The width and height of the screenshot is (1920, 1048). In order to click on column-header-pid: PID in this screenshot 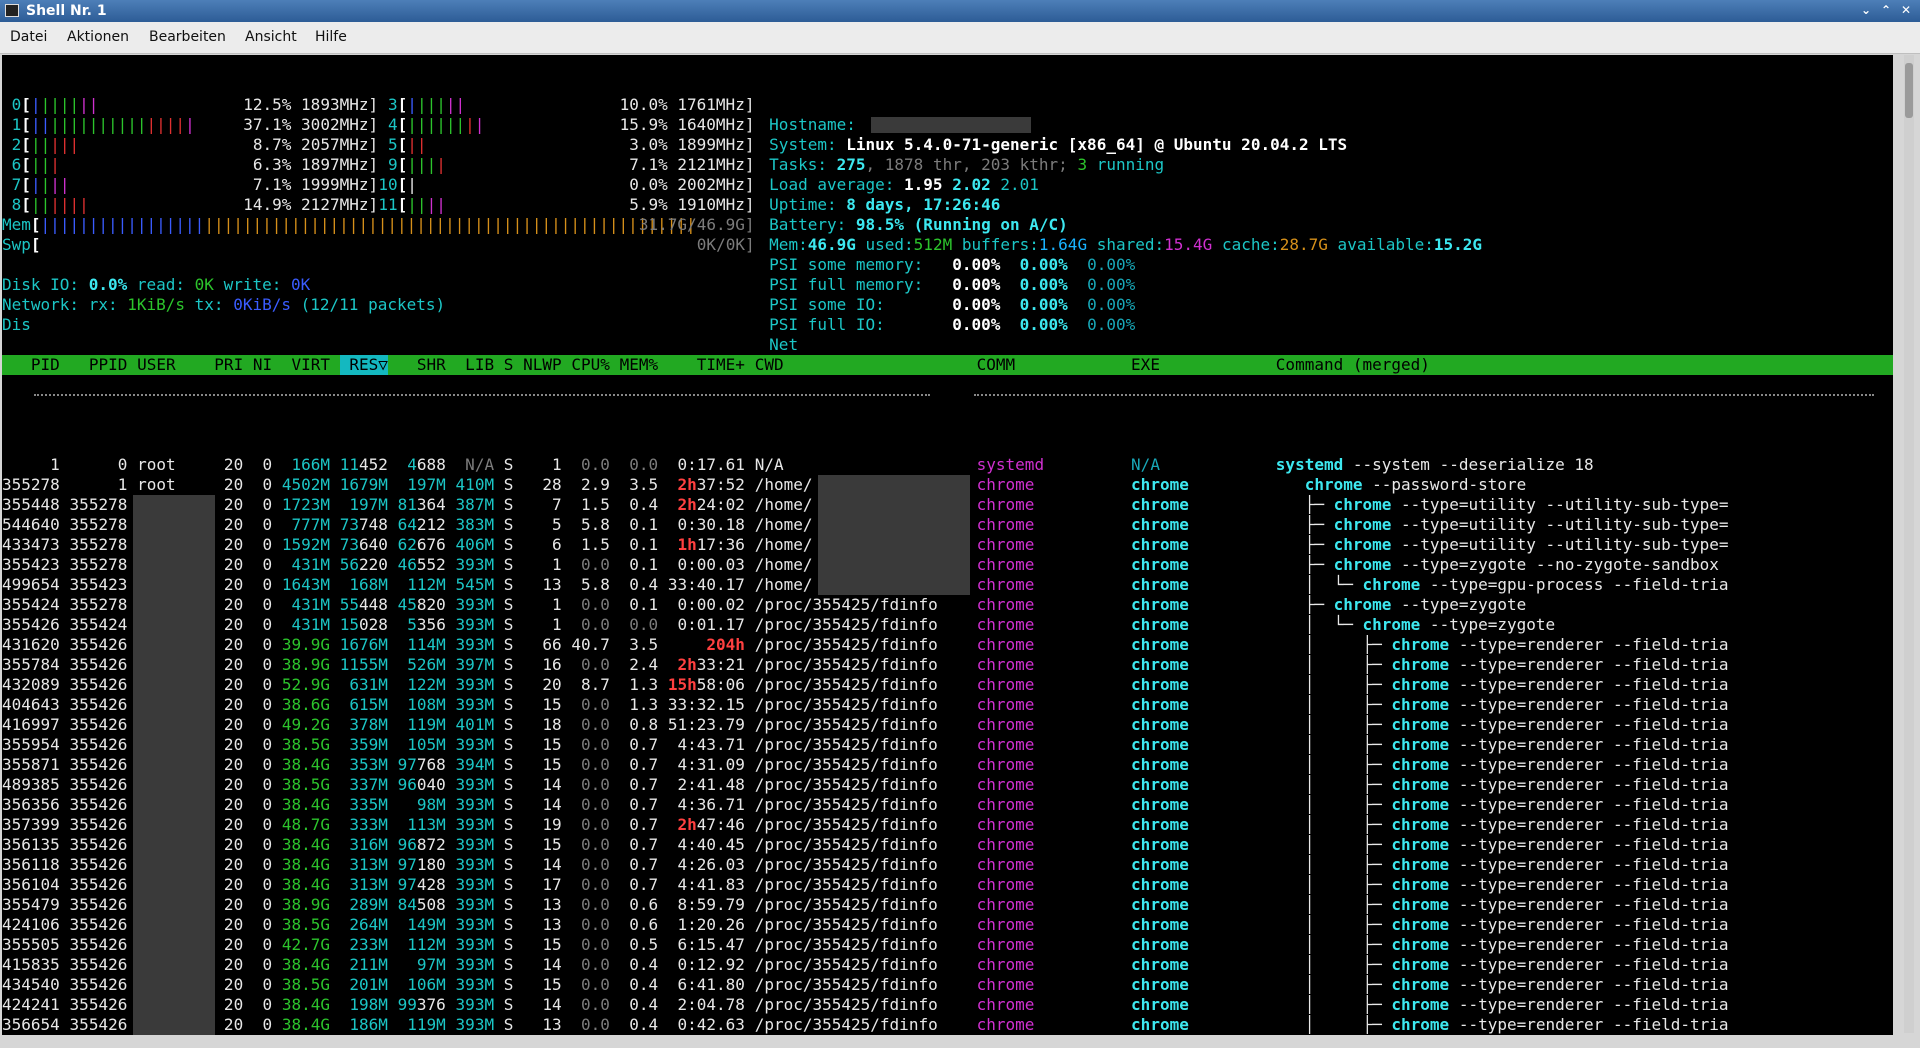, I will do `click(31, 365)`.